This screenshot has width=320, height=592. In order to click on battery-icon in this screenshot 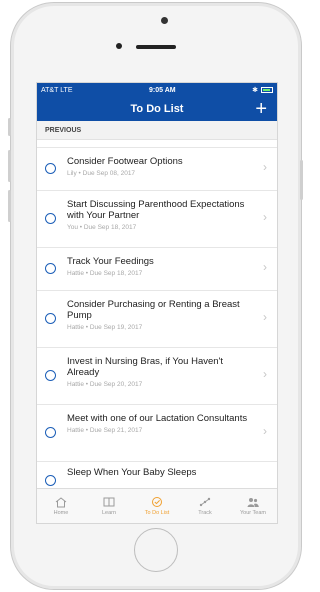, I will do `click(266, 90)`.